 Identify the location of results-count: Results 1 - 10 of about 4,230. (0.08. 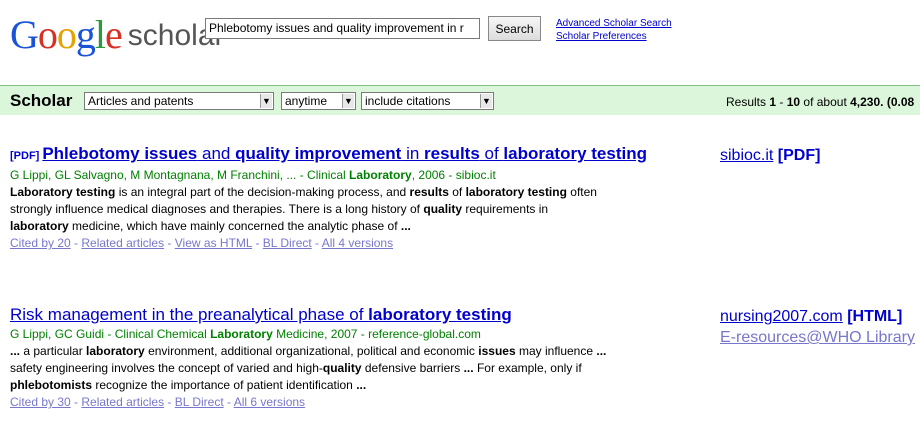
(820, 102).